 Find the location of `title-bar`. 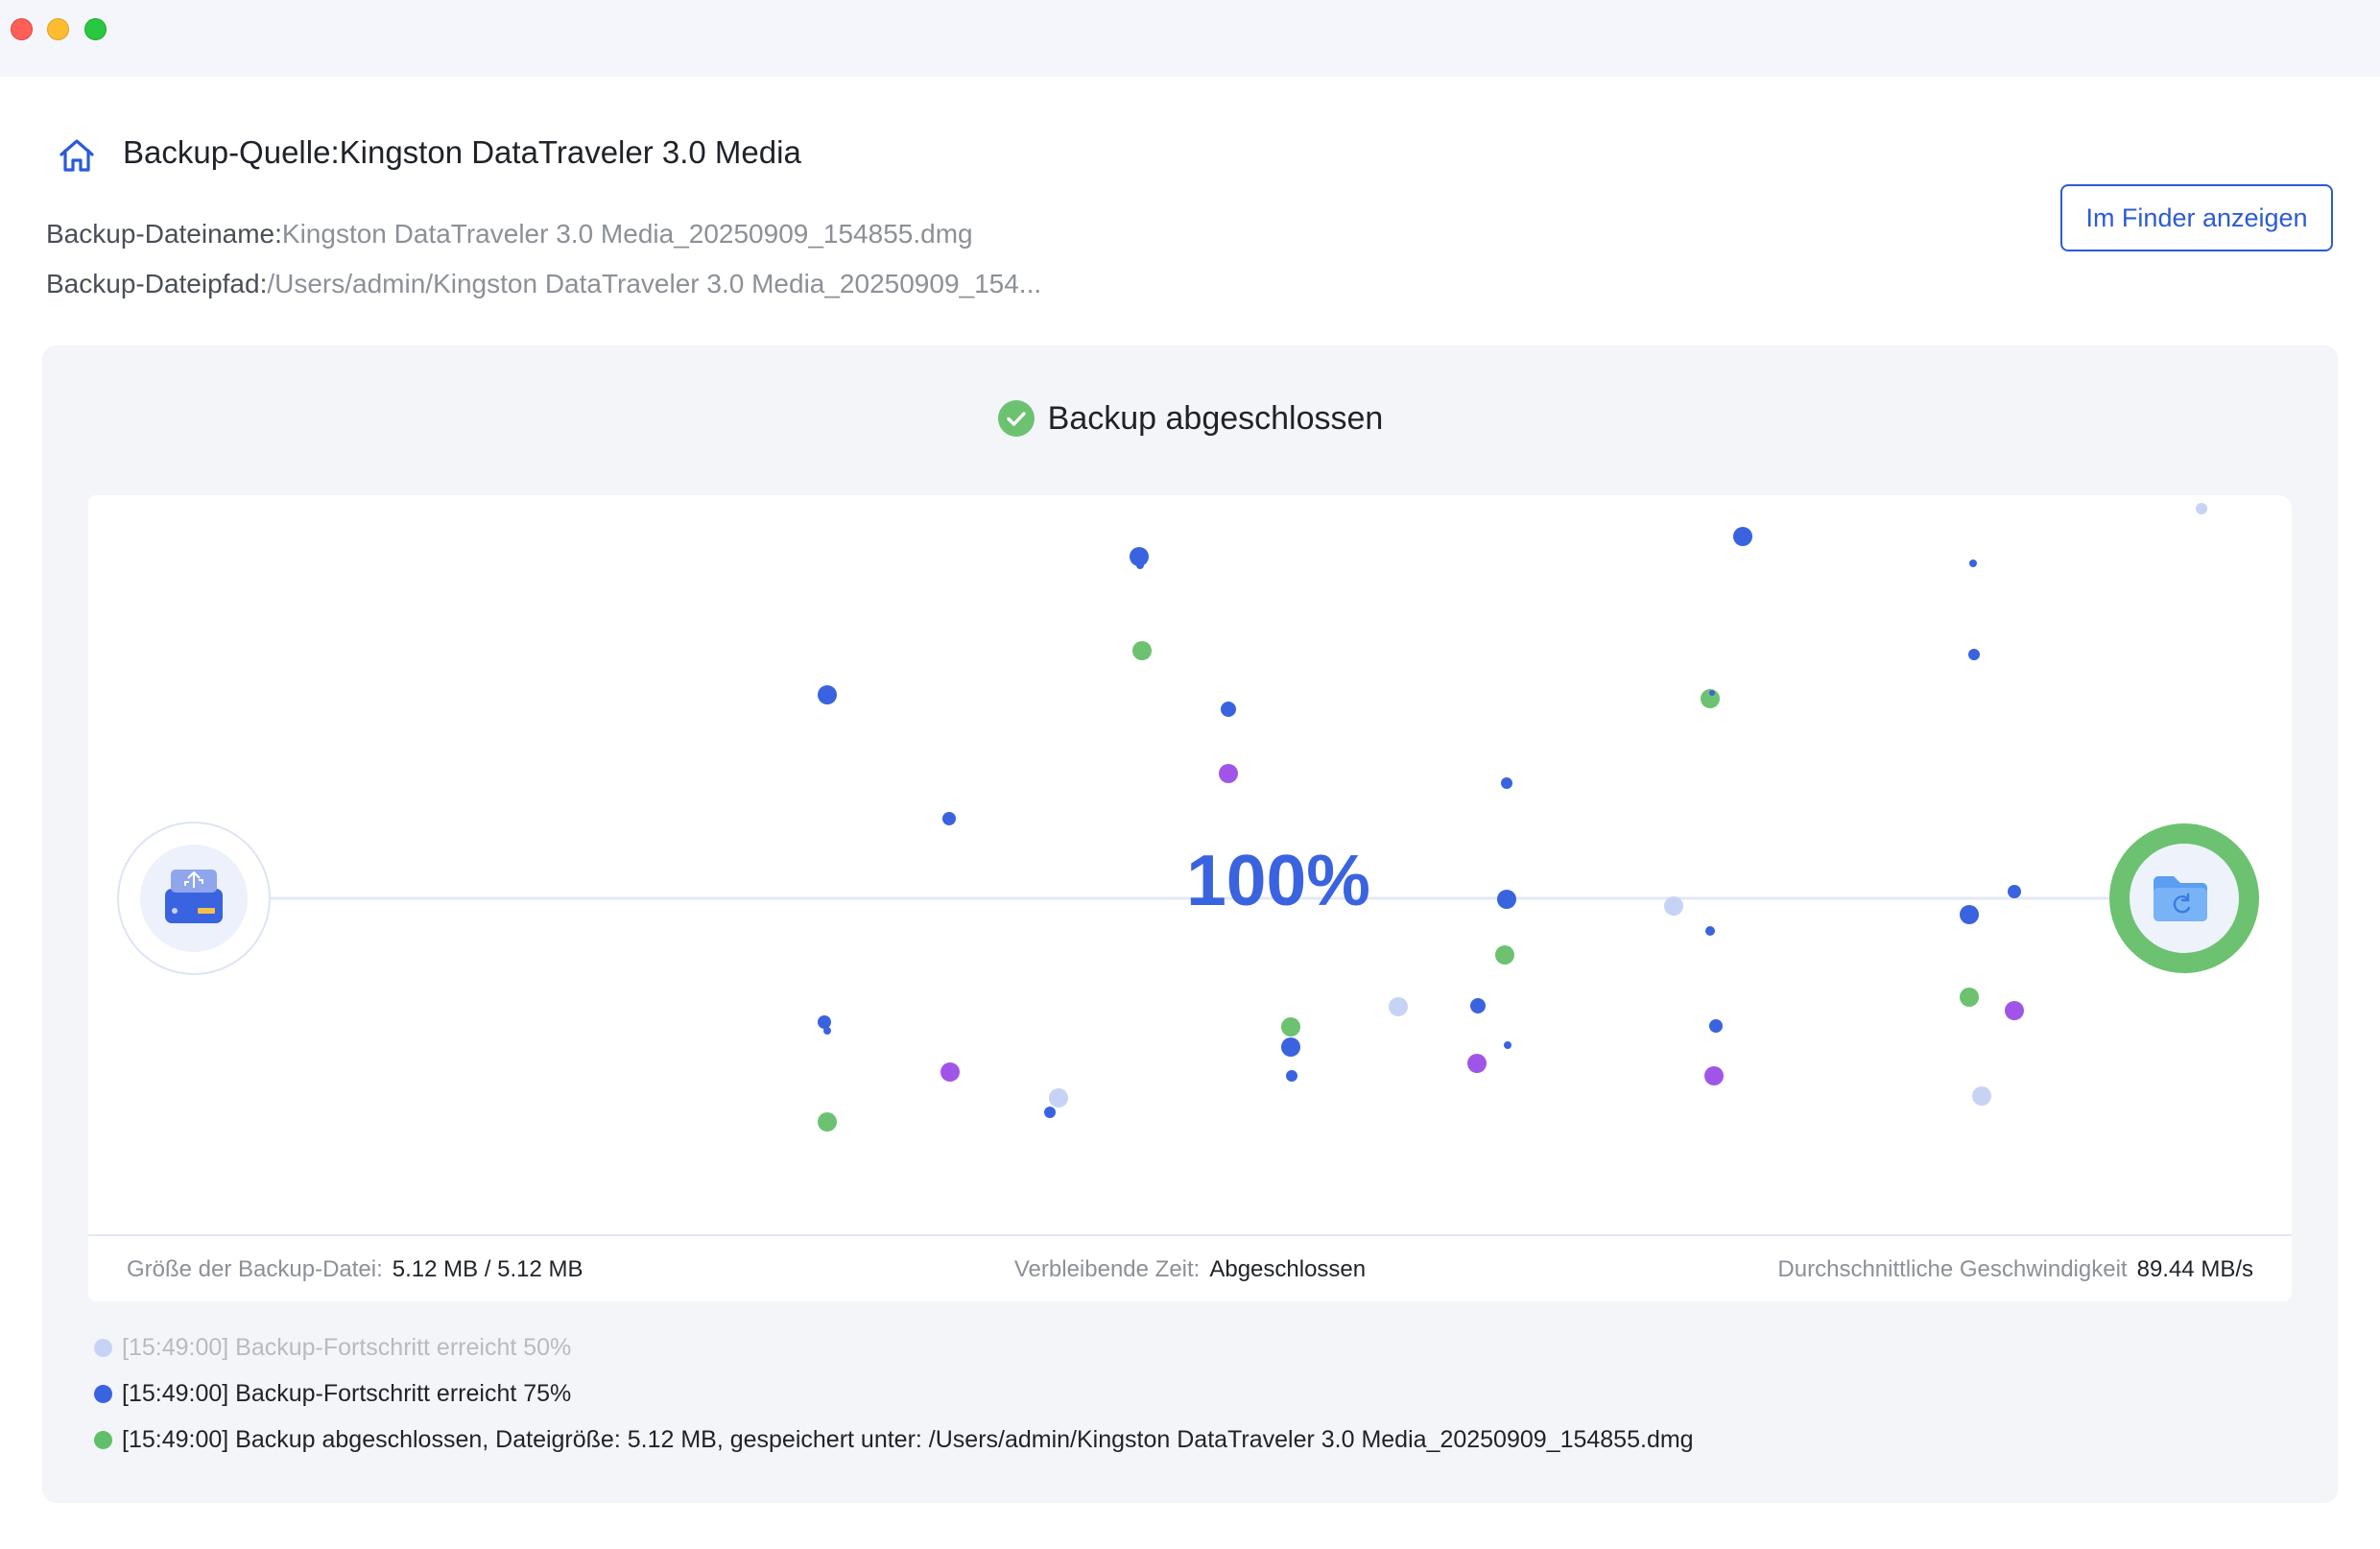

title-bar is located at coordinates (1190, 38).